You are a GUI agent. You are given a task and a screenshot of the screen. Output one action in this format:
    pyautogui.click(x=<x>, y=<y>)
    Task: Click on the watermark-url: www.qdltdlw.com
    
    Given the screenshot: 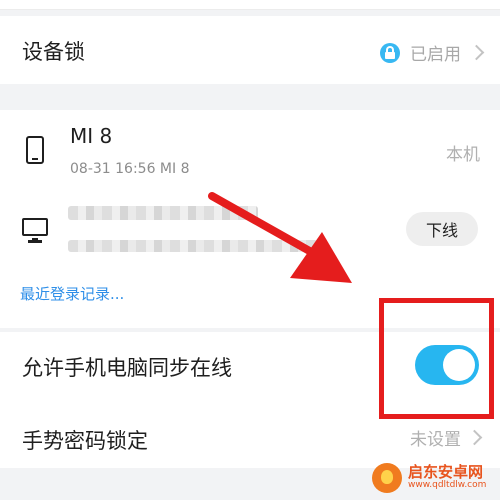 What is the action you would take?
    pyautogui.click(x=447, y=485)
    